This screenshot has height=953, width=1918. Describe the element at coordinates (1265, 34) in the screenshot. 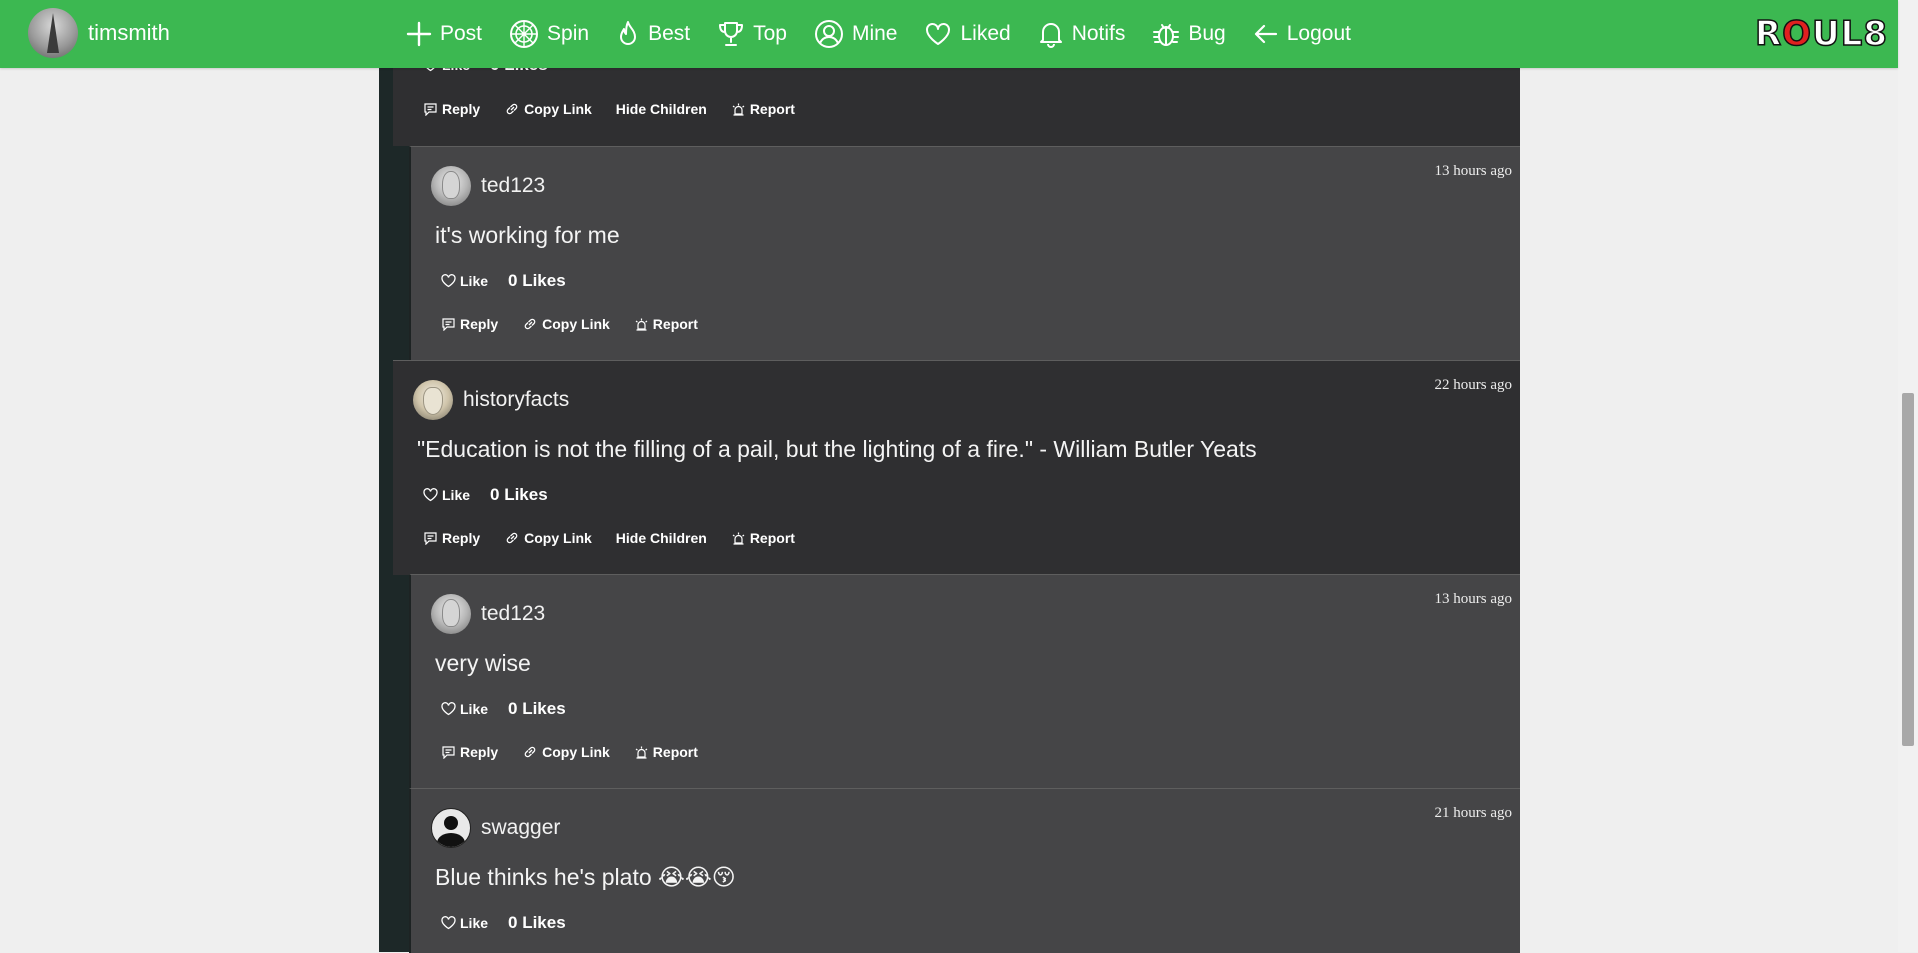

I see `arrow-left-icon` at that location.